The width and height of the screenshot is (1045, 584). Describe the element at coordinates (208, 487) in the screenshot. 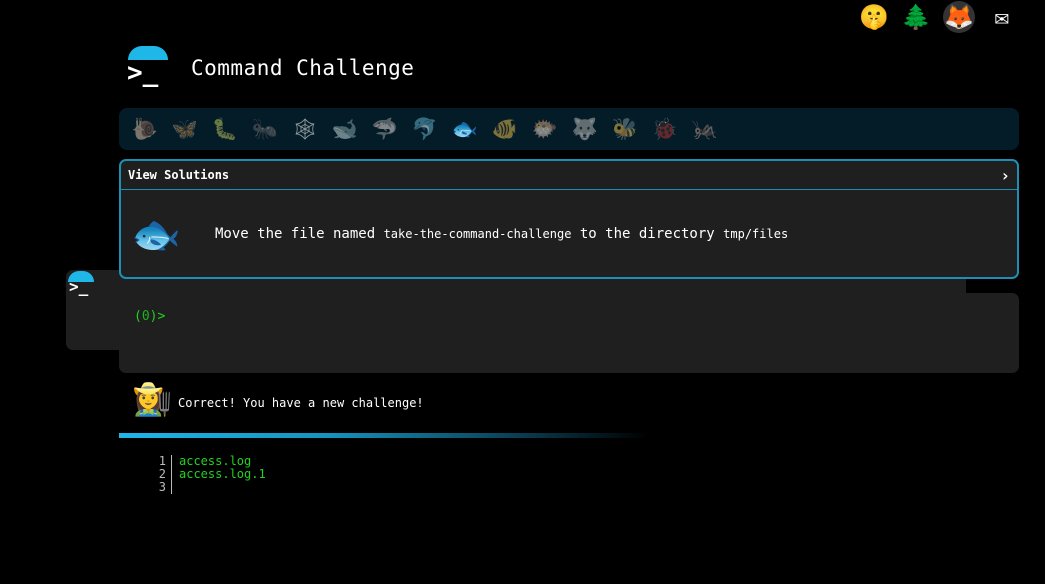

I see `list-item: 3` at that location.